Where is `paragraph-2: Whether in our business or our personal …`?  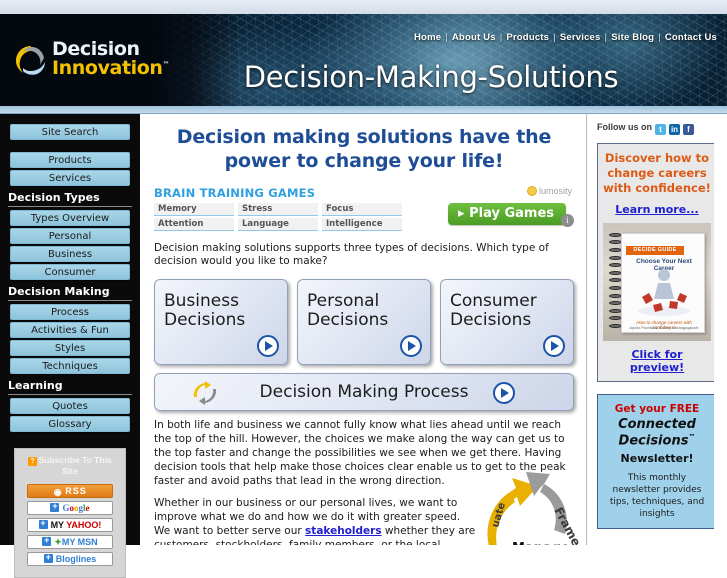
paragraph-2: Whether in our business or our personal … is located at coordinates (315, 521).